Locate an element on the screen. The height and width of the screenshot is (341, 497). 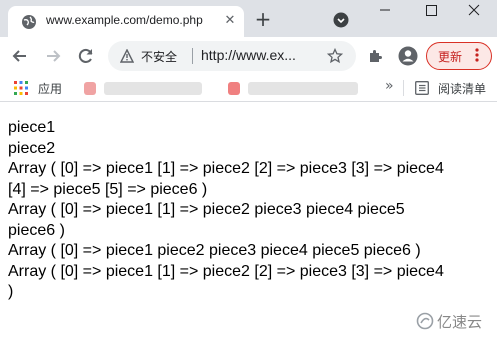
update-button-label: 更新 is located at coordinates (450, 57).